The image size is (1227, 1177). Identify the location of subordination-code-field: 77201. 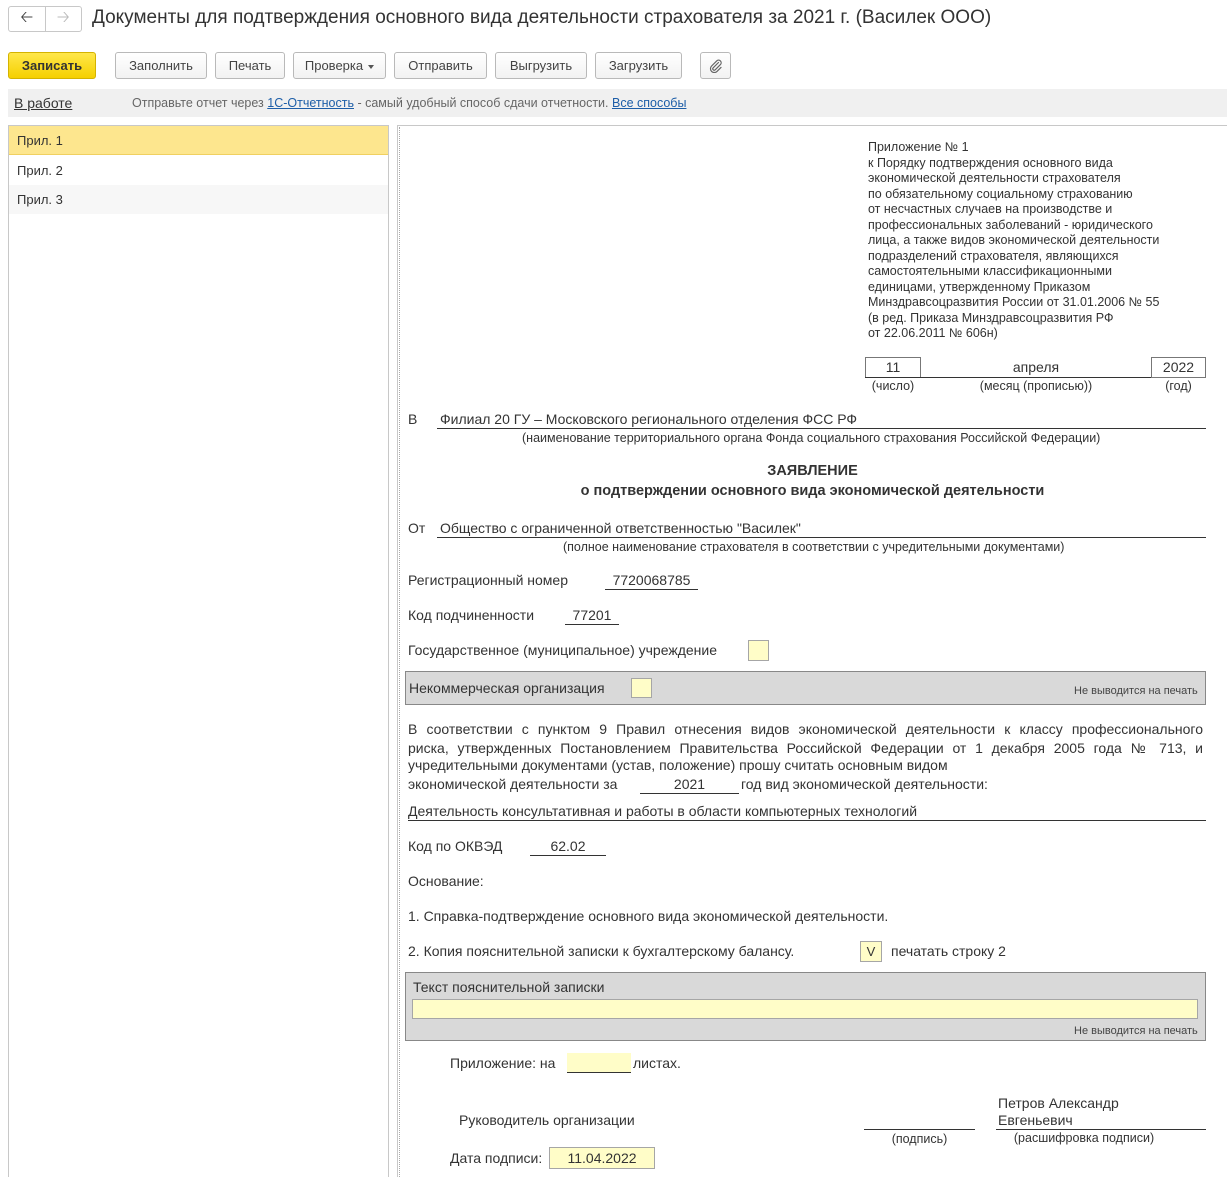
(592, 615).